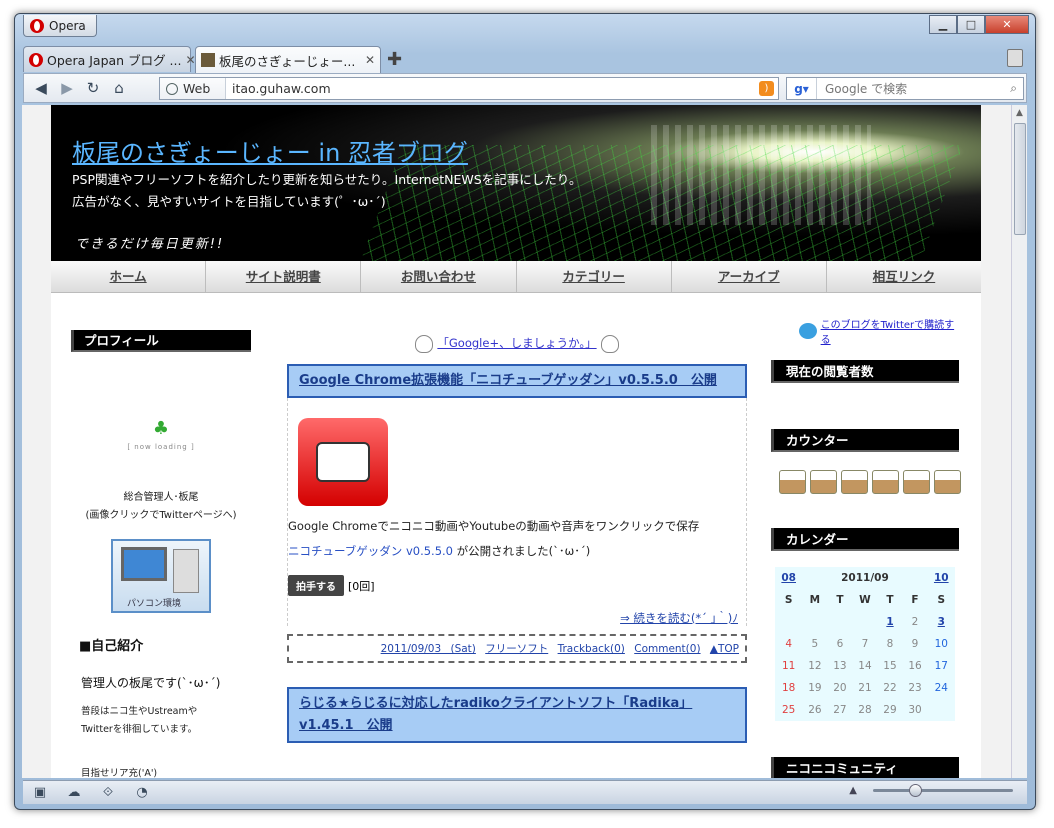 The height and width of the screenshot is (828, 1054). Describe the element at coordinates (815, 666) in the screenshot. I see `cal-day: 12` at that location.